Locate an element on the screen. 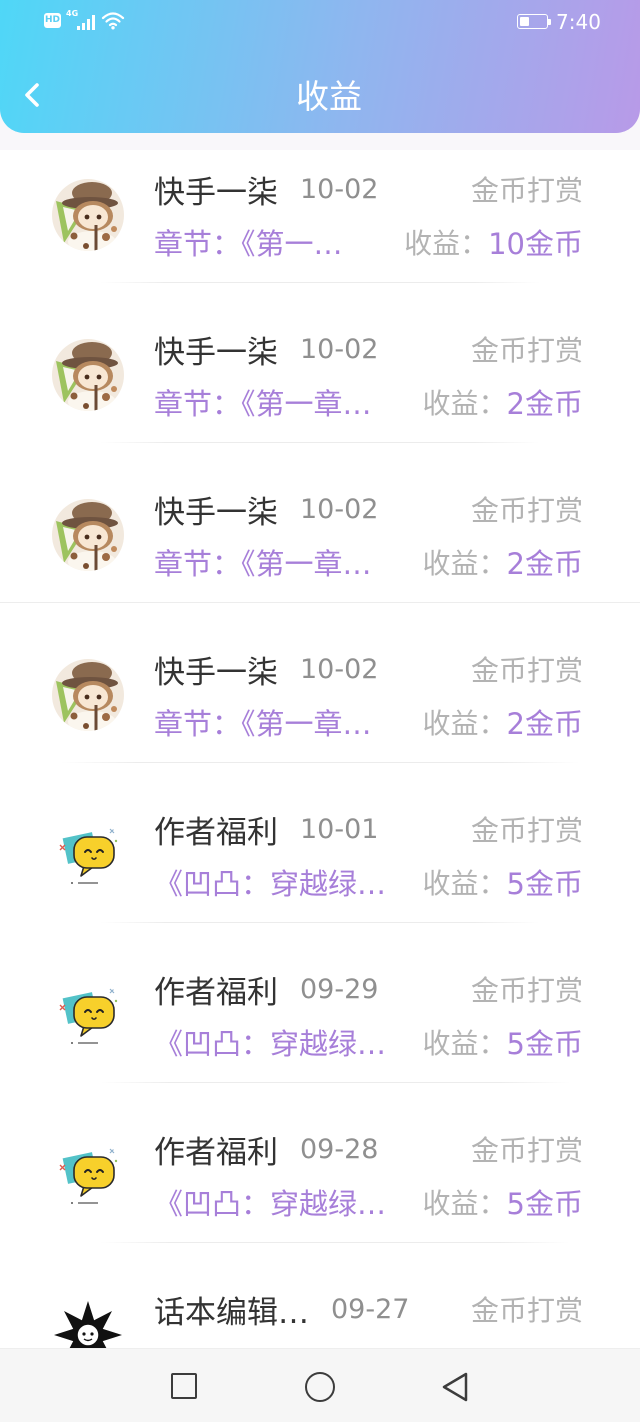  battery-level-fill is located at coordinates (524, 21).